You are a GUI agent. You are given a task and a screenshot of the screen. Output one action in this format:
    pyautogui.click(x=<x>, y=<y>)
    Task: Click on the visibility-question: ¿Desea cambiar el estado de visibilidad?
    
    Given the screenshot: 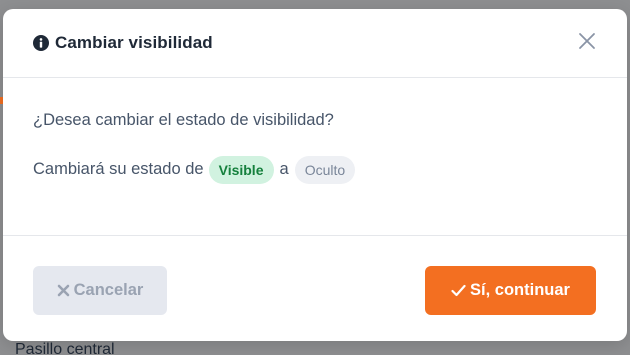 What is the action you would take?
    pyautogui.click(x=183, y=120)
    